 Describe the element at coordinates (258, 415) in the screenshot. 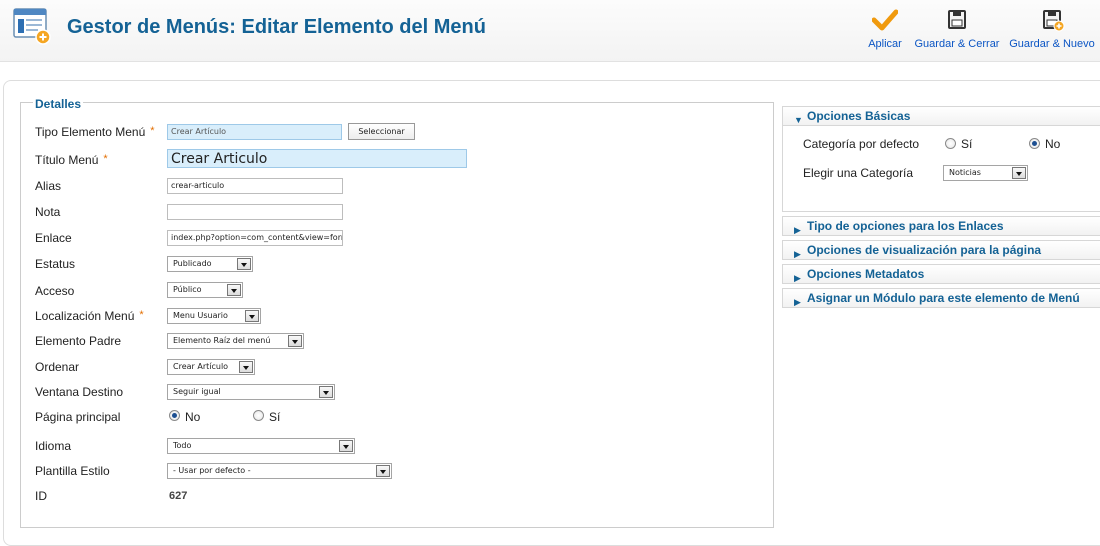

I see `pagina-principal-si-radio` at that location.